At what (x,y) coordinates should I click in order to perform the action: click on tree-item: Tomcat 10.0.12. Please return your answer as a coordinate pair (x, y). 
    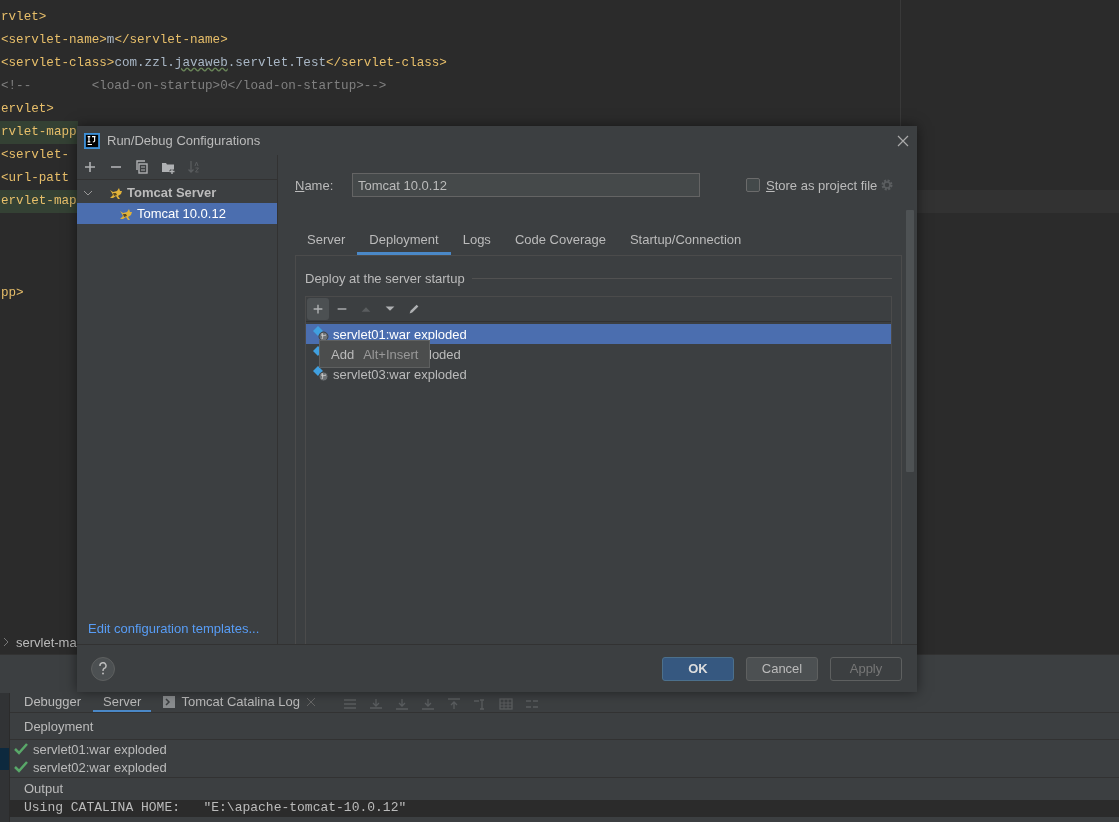
    Looking at the image, I should click on (177, 213).